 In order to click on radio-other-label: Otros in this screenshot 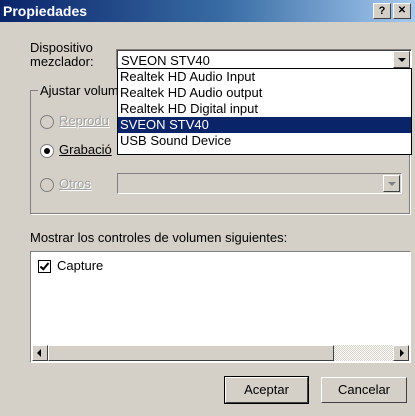, I will do `click(75, 183)`.